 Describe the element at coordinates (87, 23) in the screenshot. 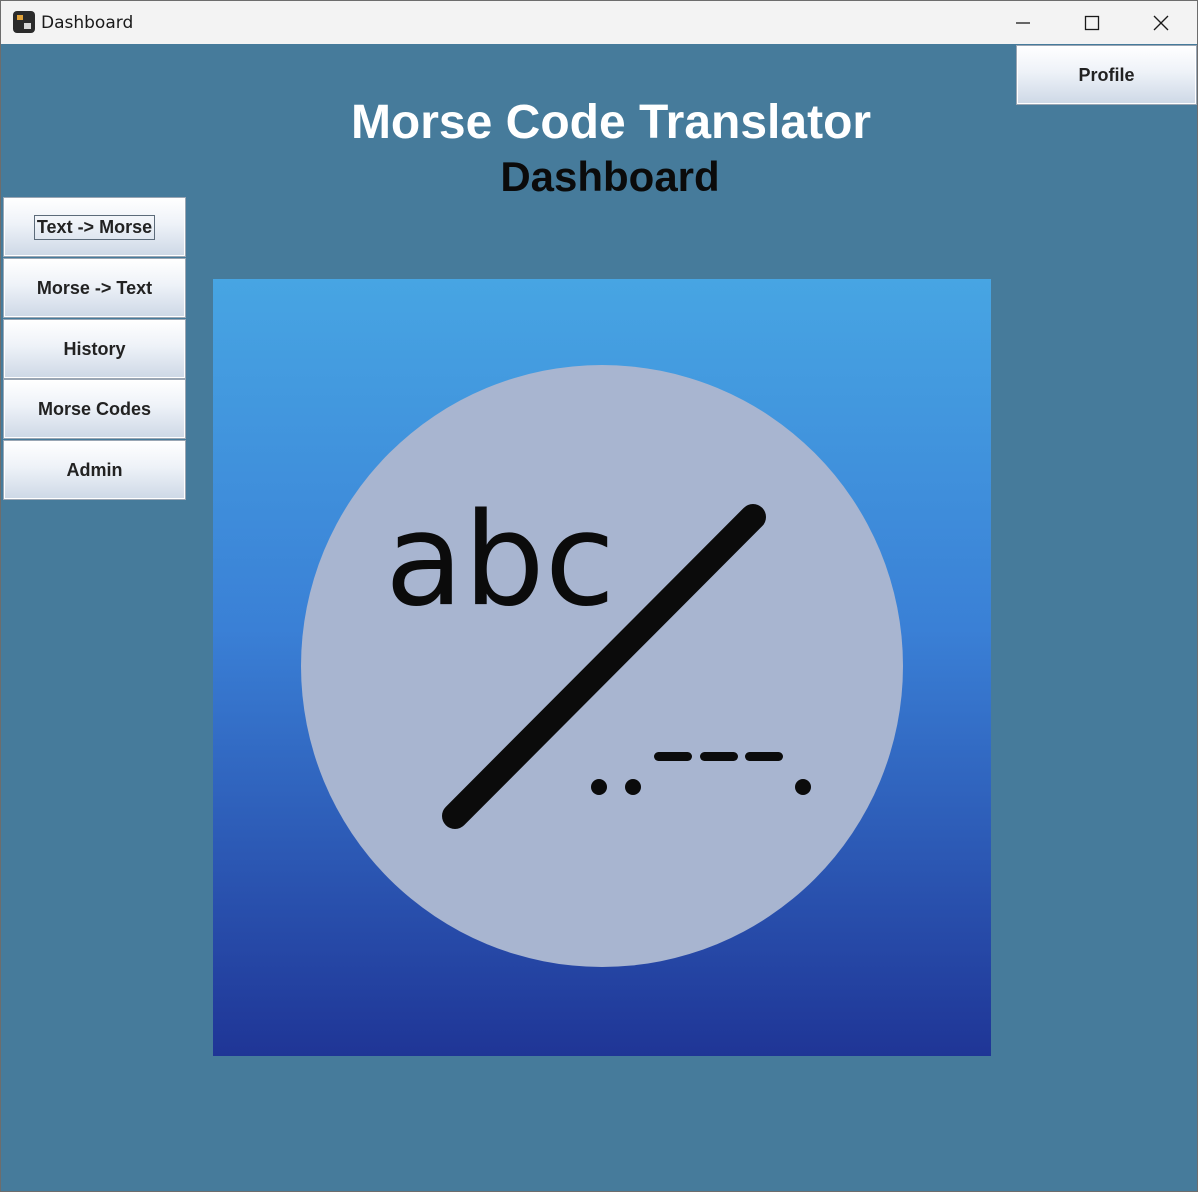

I see `window-title: Dashboard` at that location.